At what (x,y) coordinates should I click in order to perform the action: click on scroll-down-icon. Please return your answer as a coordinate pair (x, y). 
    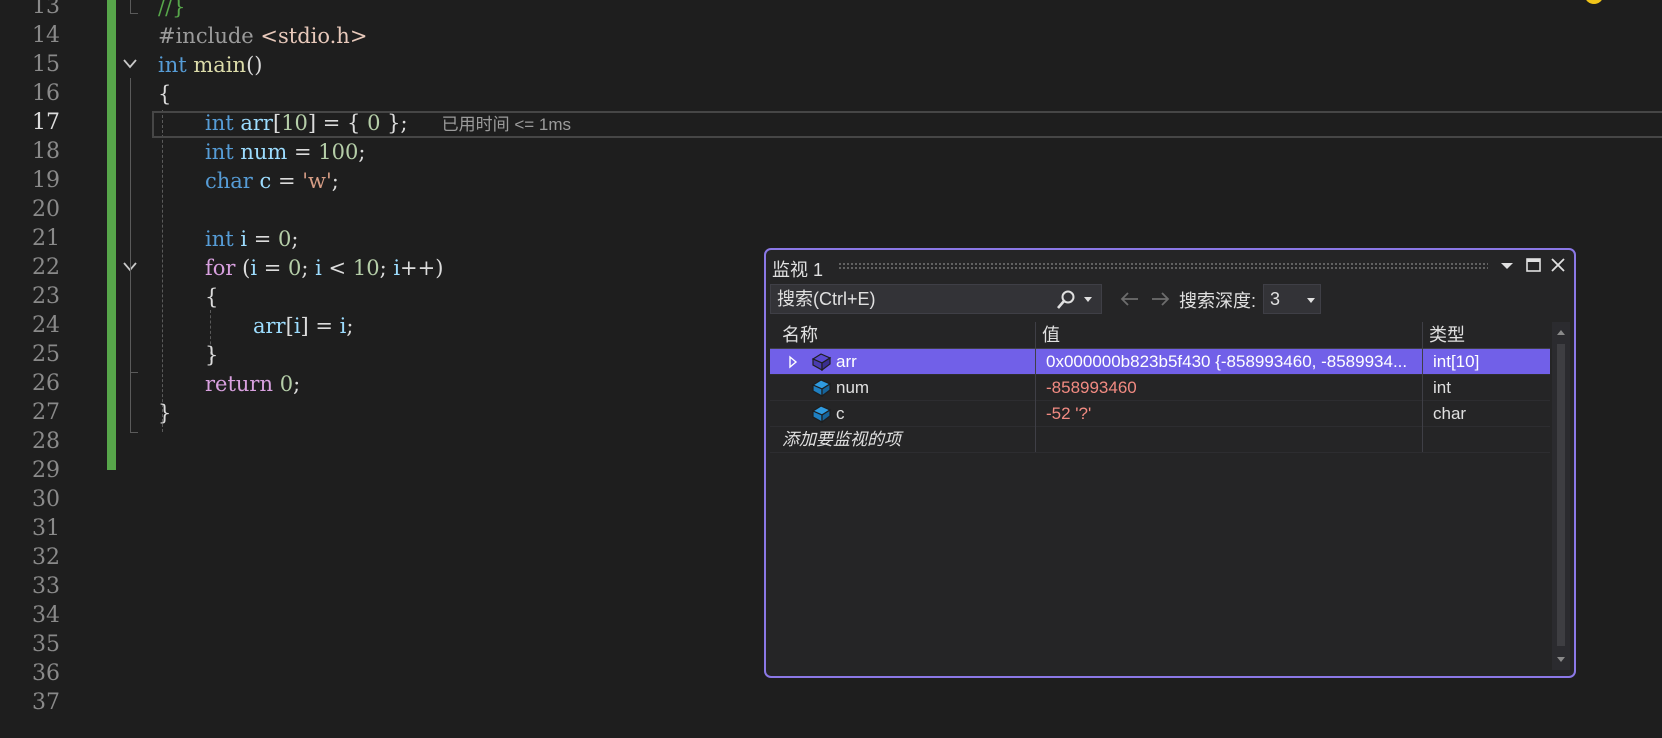
    Looking at the image, I should click on (1561, 660).